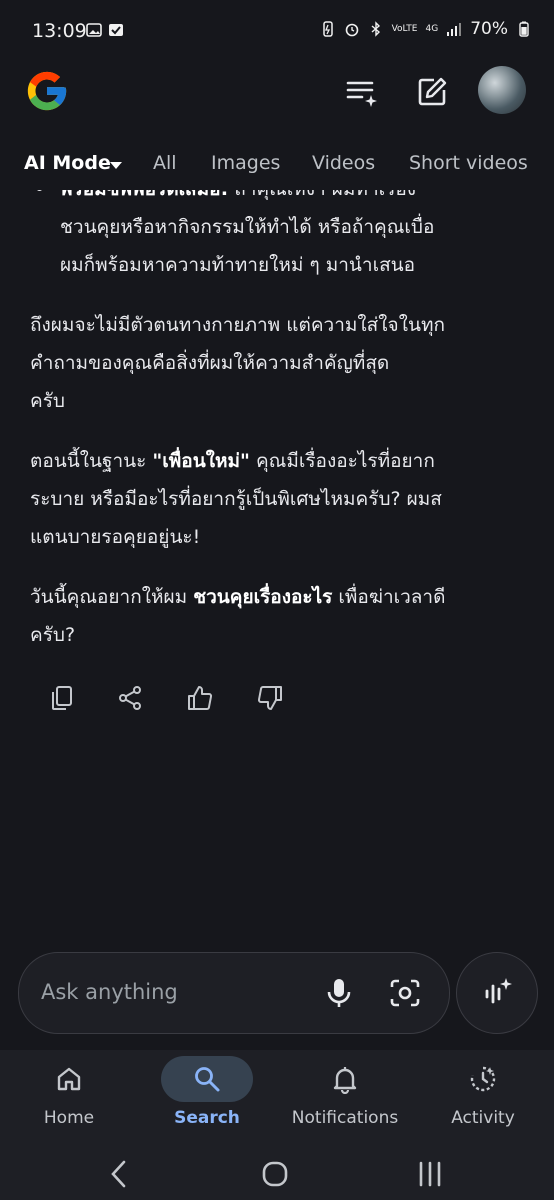  I want to click on nav-activity: Activity, so click(483, 1101).